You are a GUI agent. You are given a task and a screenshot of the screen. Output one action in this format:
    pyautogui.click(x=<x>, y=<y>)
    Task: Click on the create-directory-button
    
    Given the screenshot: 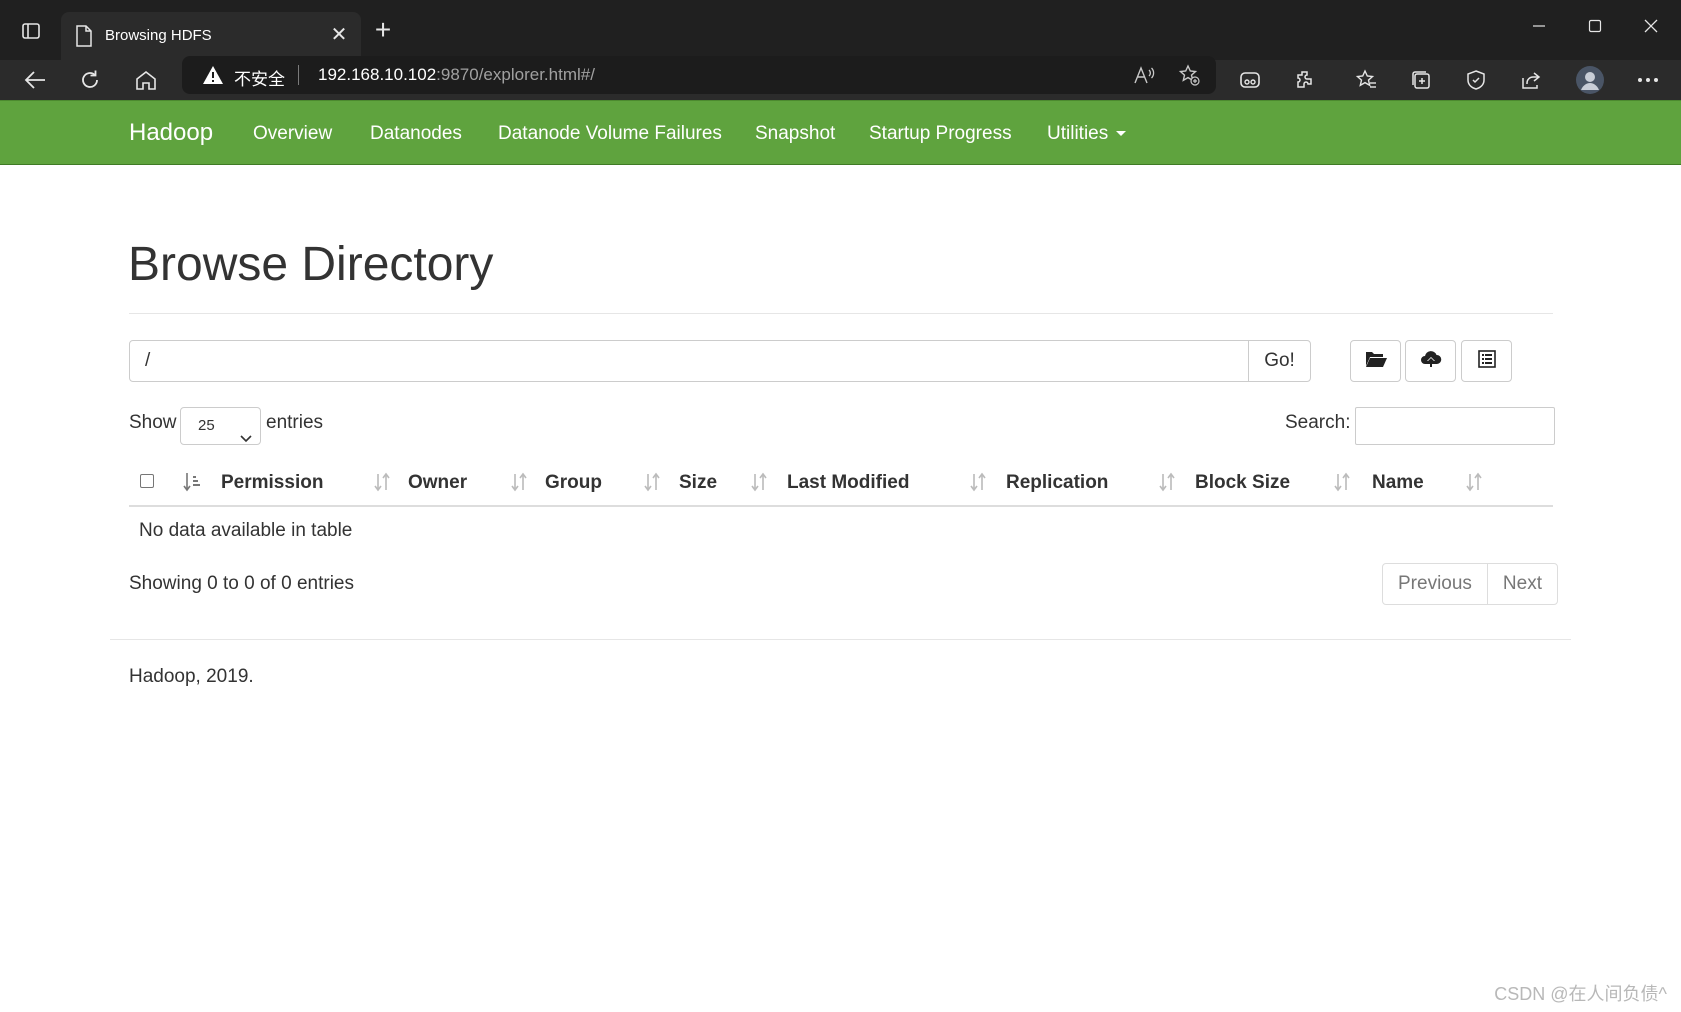 What is the action you would take?
    pyautogui.click(x=1375, y=361)
    